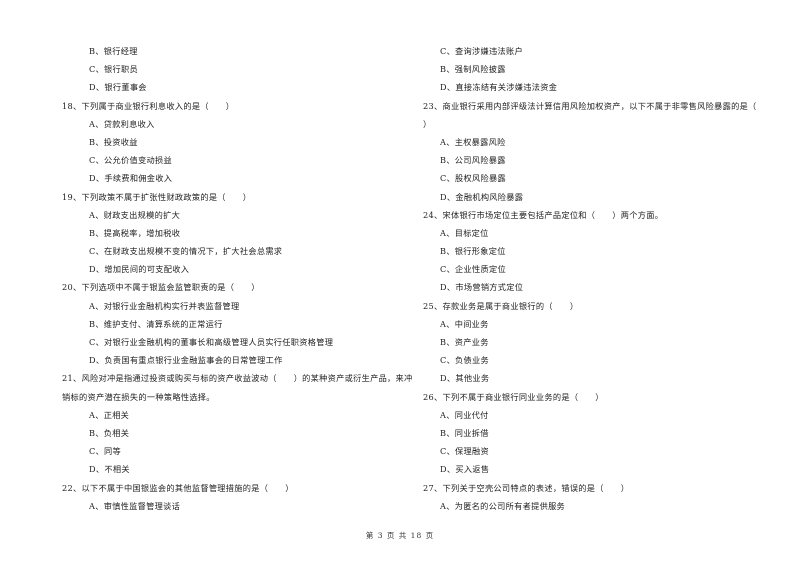 The height and width of the screenshot is (565, 800). I want to click on option-text: D、买入返售, so click(465, 469).